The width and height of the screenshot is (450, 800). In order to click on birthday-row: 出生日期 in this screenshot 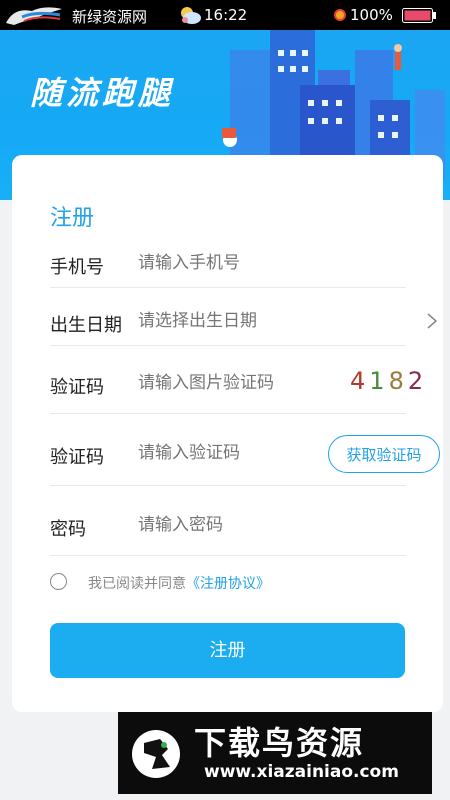, I will do `click(228, 325)`.